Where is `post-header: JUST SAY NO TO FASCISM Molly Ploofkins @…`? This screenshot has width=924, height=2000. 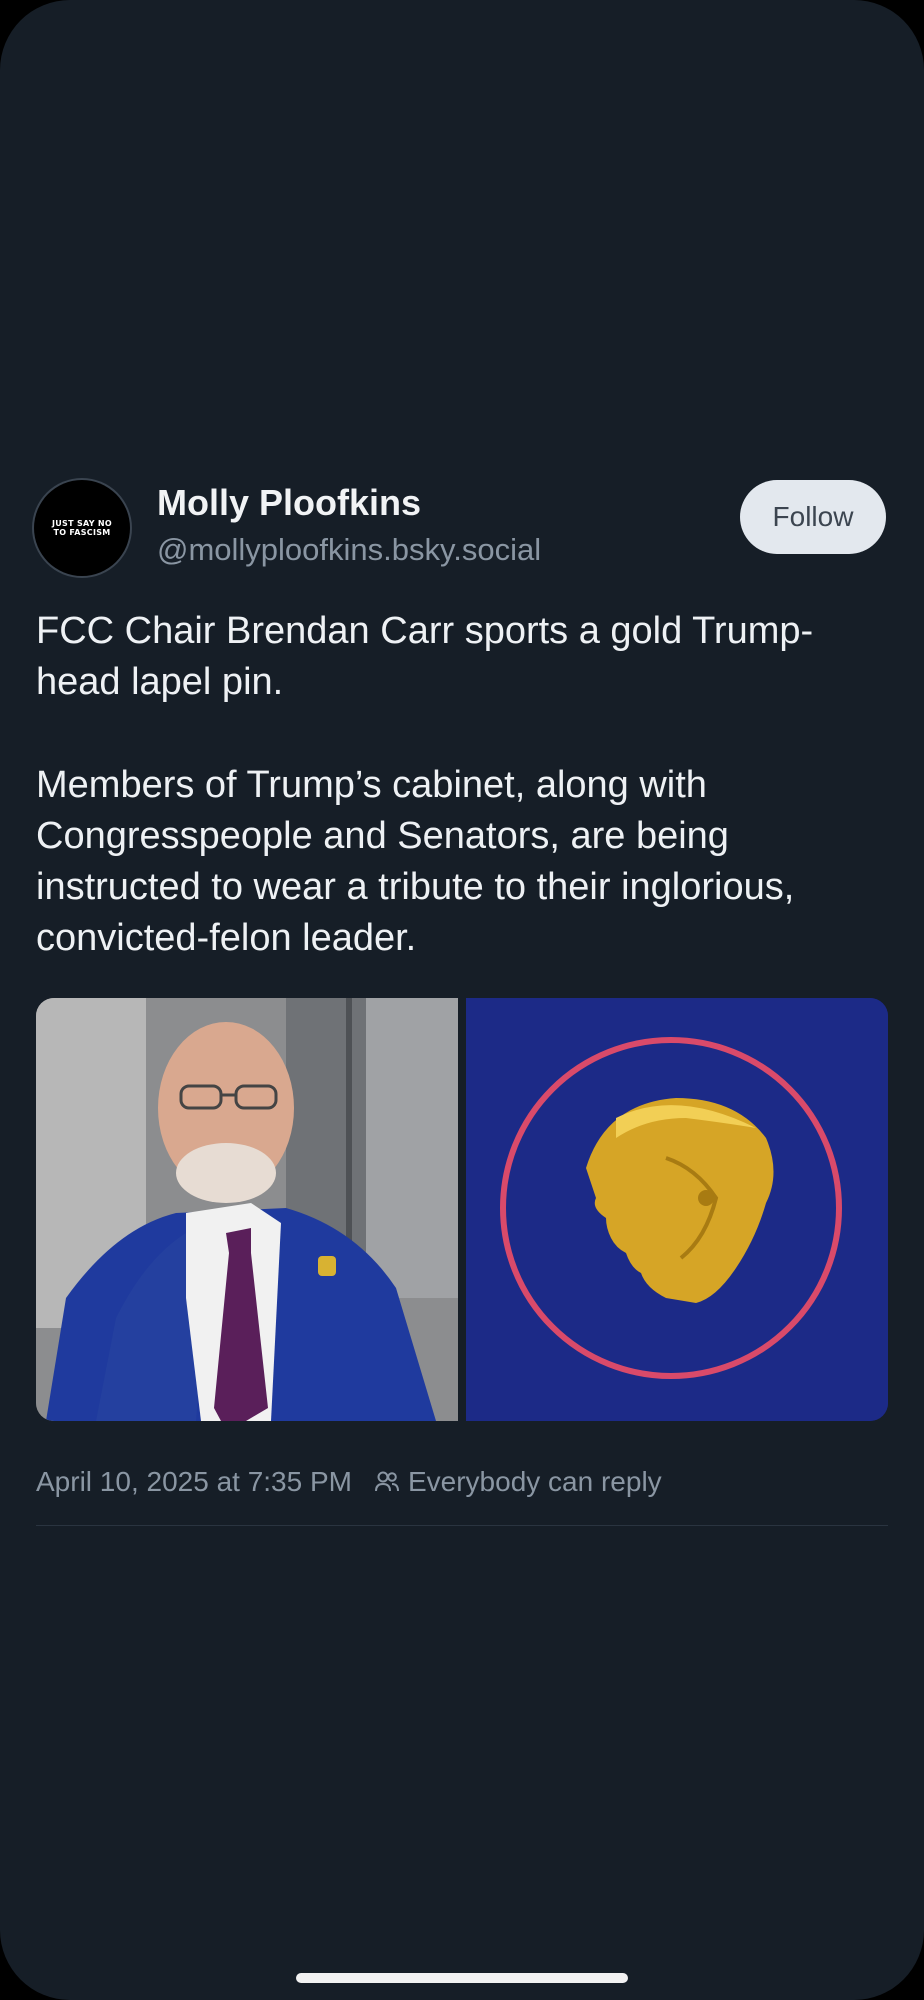
post-header: JUST SAY NO TO FASCISM Molly Ploofkins @… is located at coordinates (462, 525).